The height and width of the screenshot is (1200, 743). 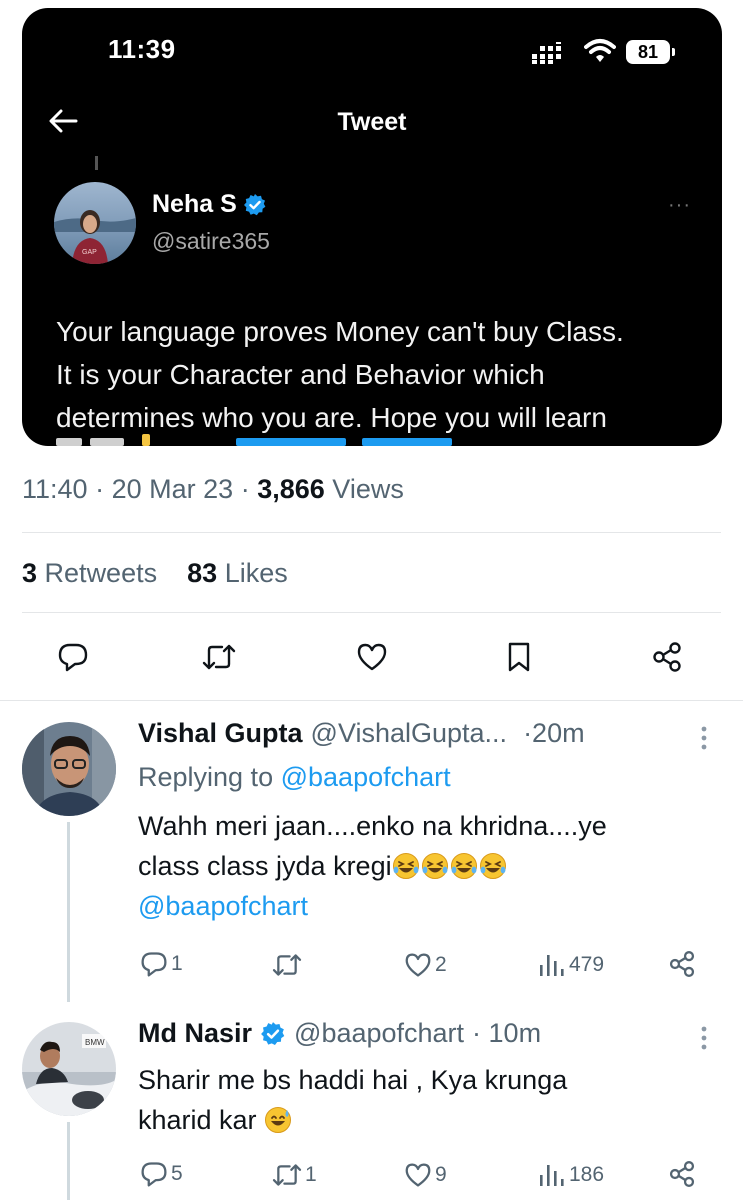 I want to click on reply-count: 1, so click(x=177, y=963).